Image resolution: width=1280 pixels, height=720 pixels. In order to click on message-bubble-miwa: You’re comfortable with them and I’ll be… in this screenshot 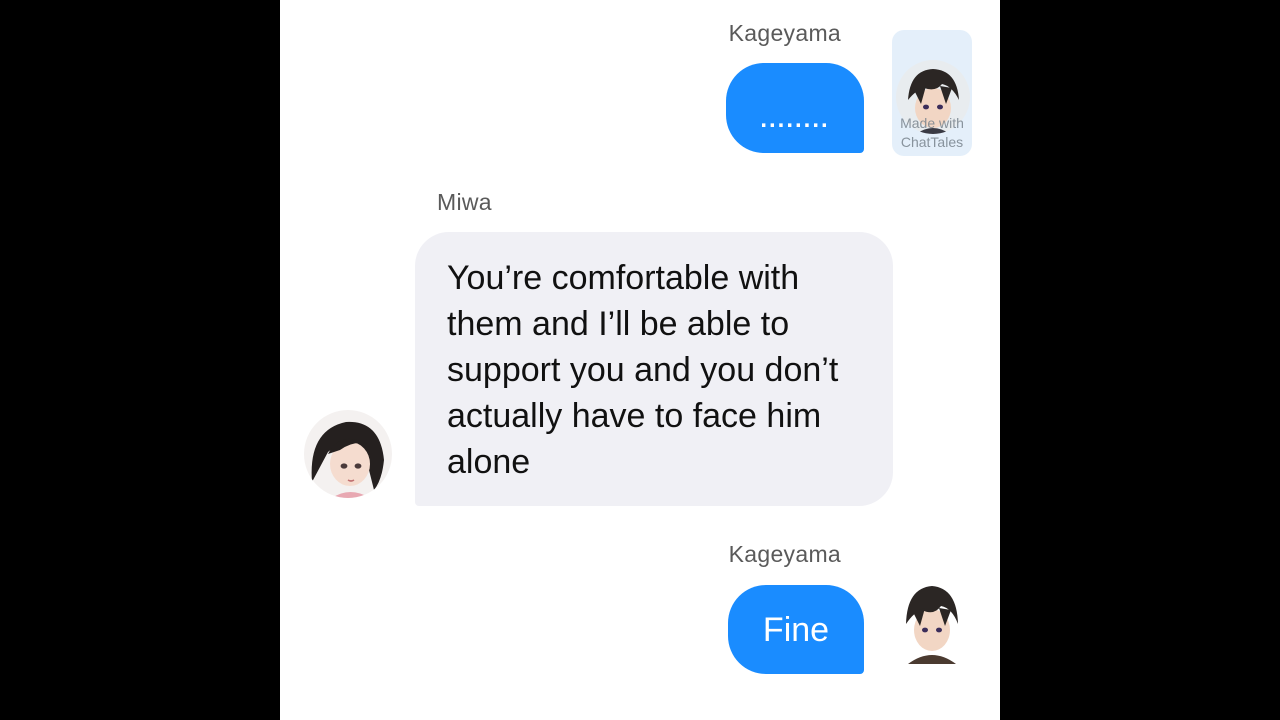, I will do `click(654, 369)`.